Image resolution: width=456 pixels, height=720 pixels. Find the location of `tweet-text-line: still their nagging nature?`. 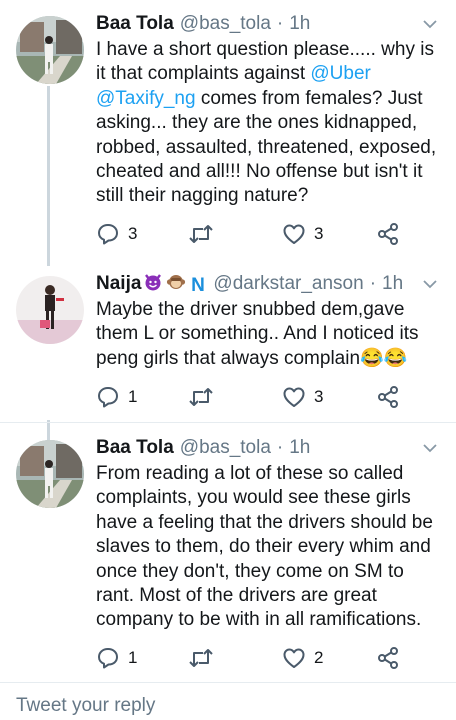

tweet-text-line: still their nagging nature? is located at coordinates (269, 196).